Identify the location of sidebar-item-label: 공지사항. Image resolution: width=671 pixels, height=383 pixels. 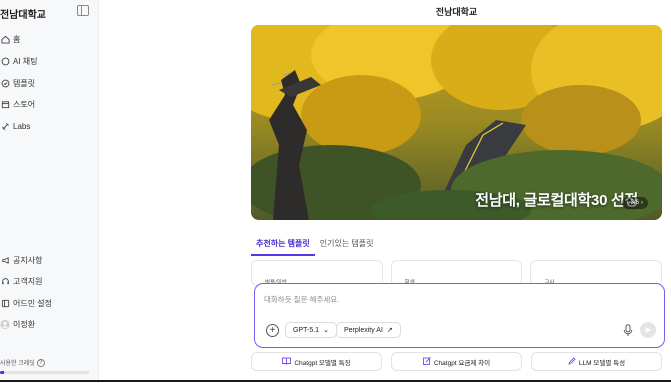
(28, 260).